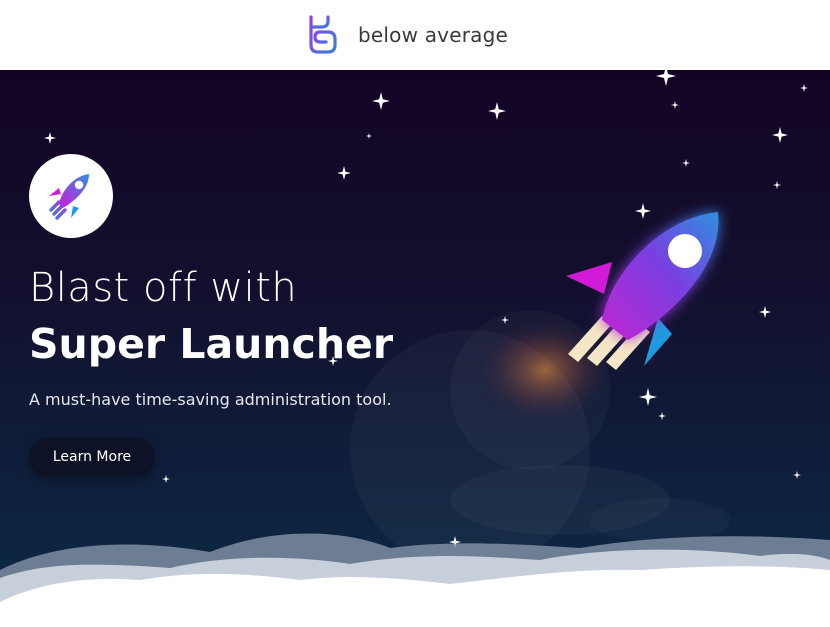 The image size is (830, 627). I want to click on headline-line-2: Super Launcher, so click(211, 344).